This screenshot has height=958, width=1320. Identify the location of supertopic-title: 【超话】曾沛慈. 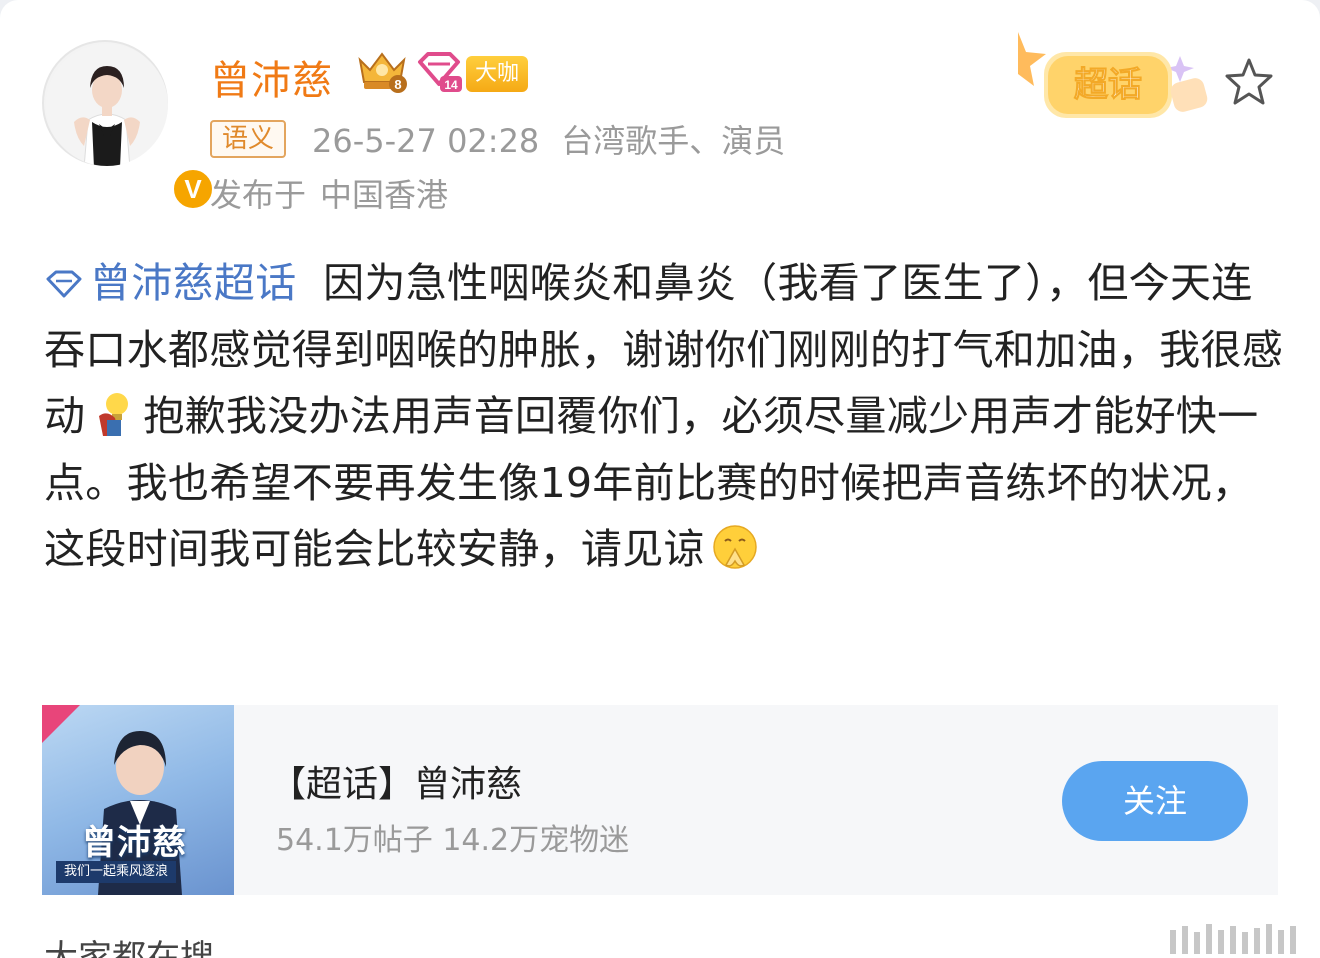
(396, 781).